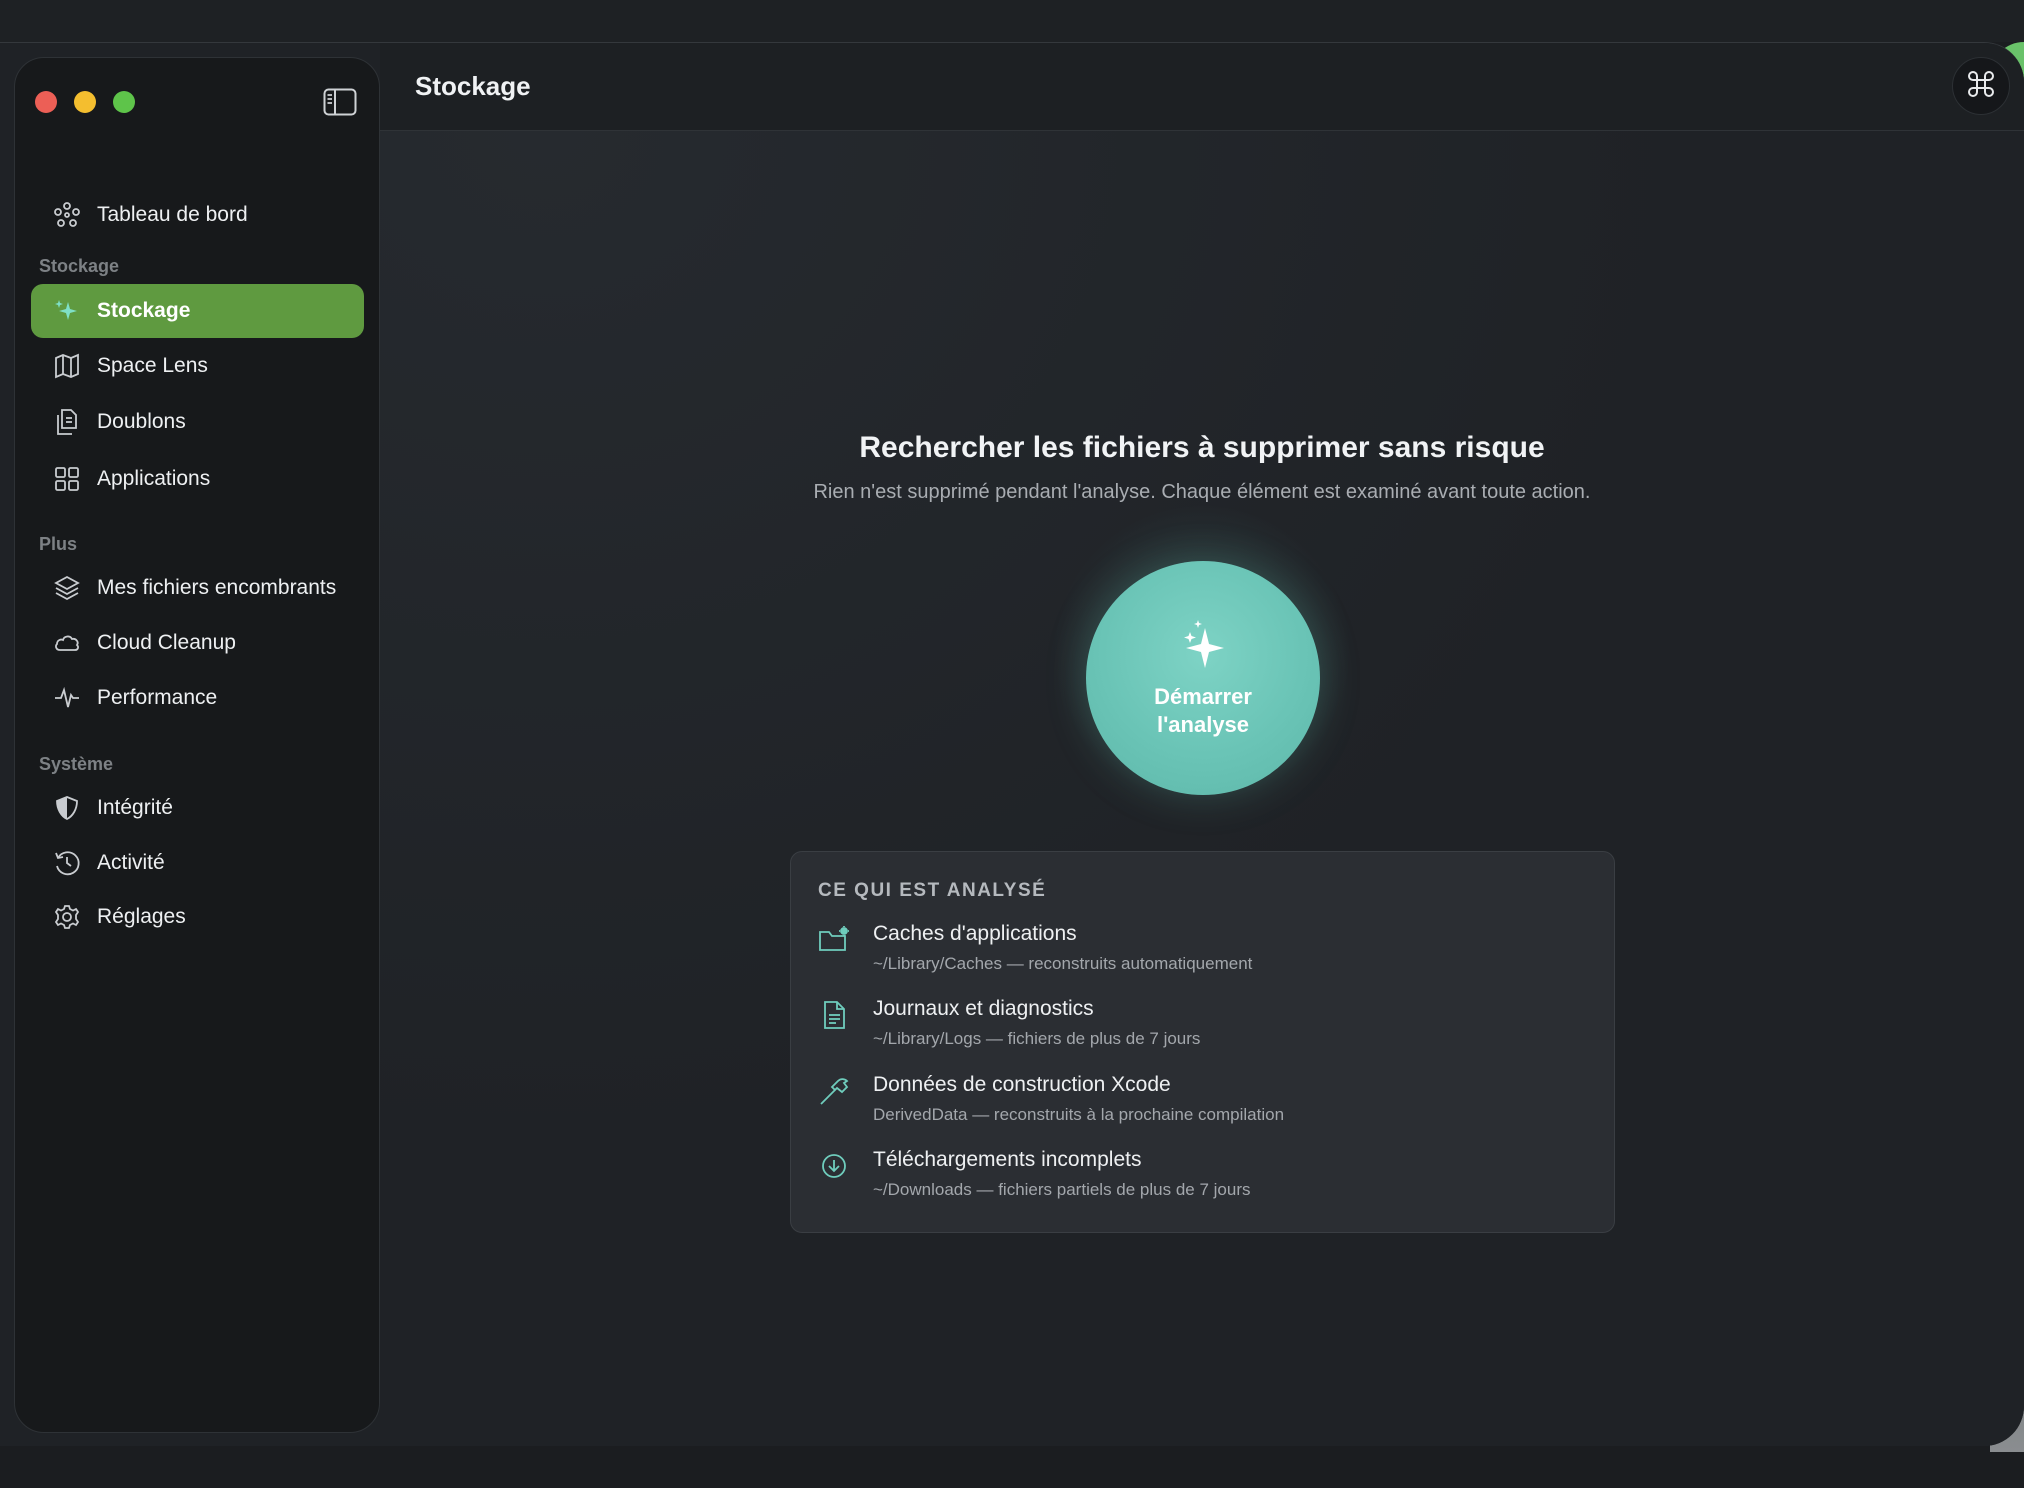 The width and height of the screenshot is (2024, 1488). I want to click on gear-icon, so click(67, 917).